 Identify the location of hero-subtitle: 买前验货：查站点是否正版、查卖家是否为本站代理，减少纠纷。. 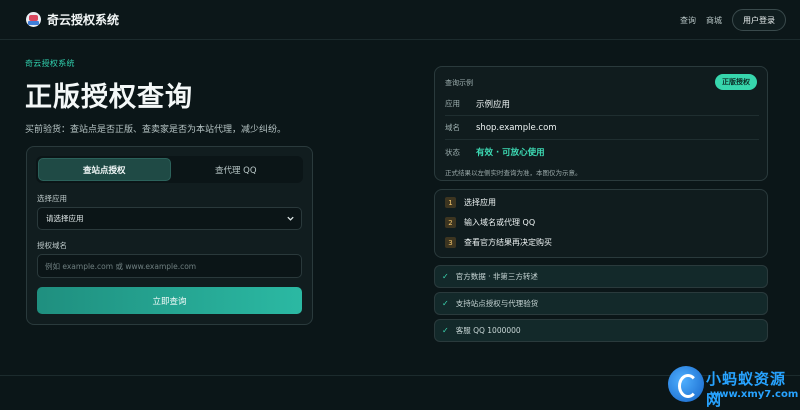
(156, 130).